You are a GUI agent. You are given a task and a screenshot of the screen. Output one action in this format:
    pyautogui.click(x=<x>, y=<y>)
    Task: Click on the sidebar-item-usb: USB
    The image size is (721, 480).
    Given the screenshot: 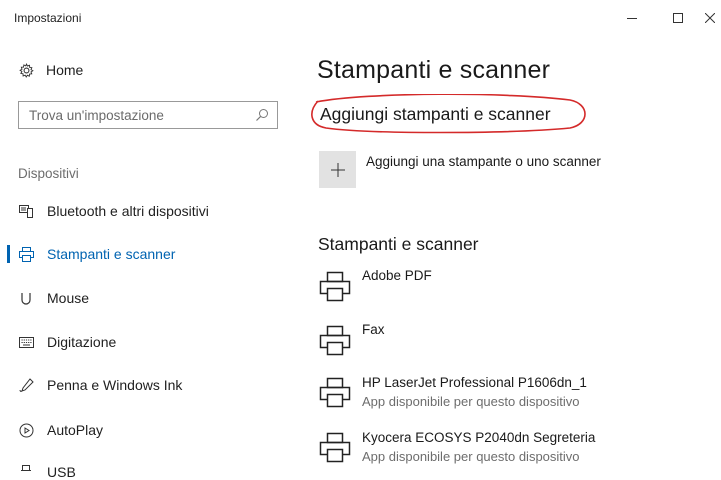 What is the action you would take?
    pyautogui.click(x=47, y=472)
    